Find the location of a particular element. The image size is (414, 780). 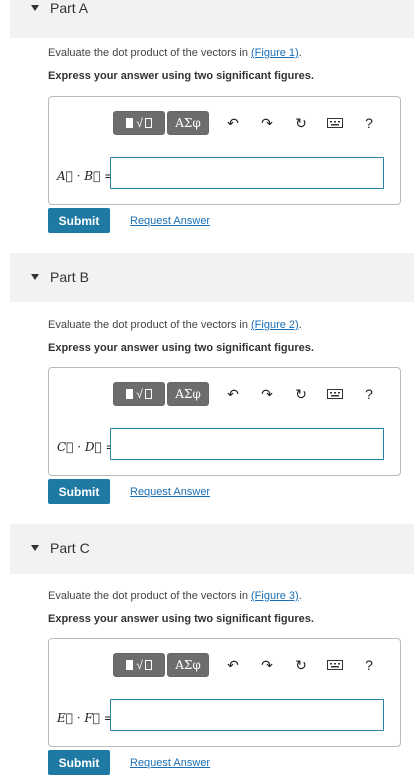

part-a-header: Part A is located at coordinates (212, 19).